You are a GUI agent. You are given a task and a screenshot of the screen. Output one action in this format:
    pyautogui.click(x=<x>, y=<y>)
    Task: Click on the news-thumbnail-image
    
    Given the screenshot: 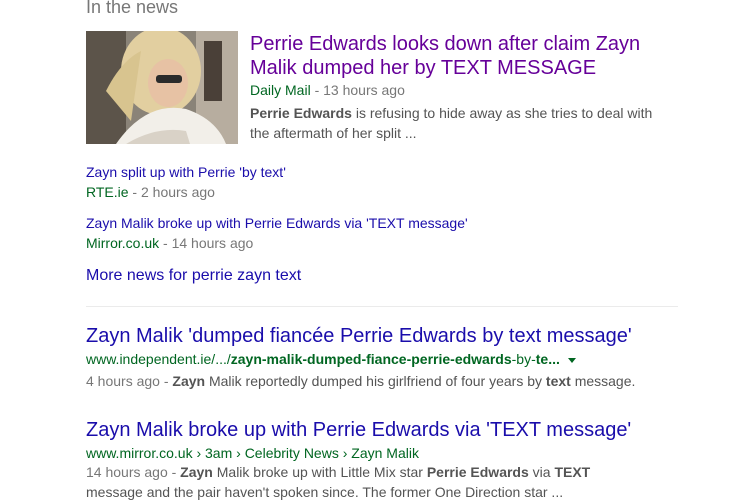 What is the action you would take?
    pyautogui.click(x=162, y=87)
    